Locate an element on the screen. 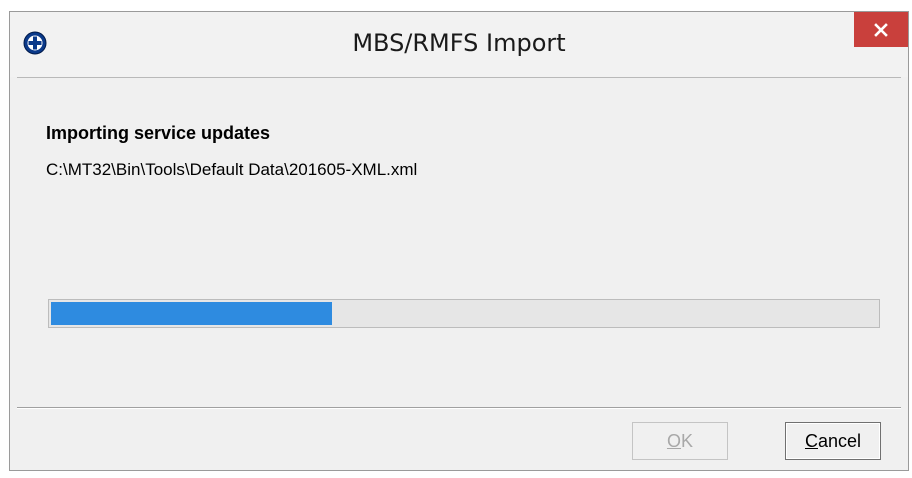  window-title: MBS/RMFS Import is located at coordinates (459, 43).